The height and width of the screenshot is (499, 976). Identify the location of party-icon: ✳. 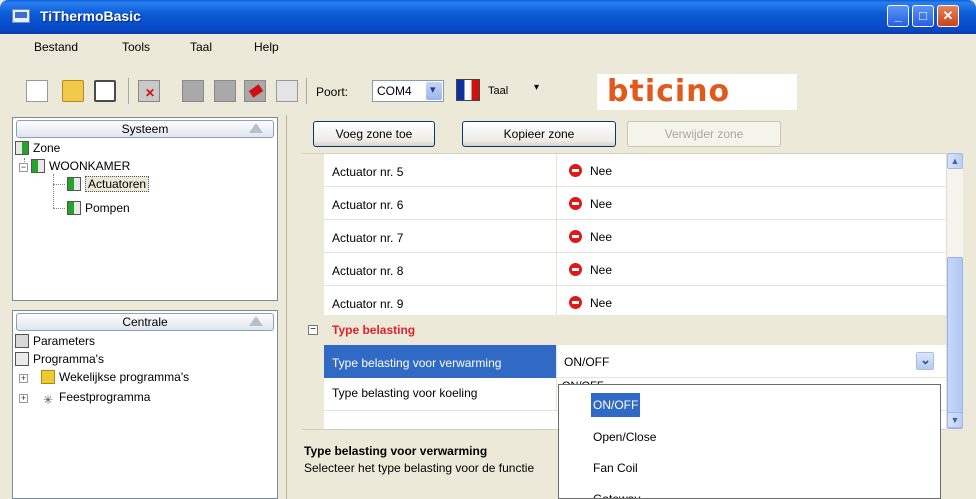
(48, 400).